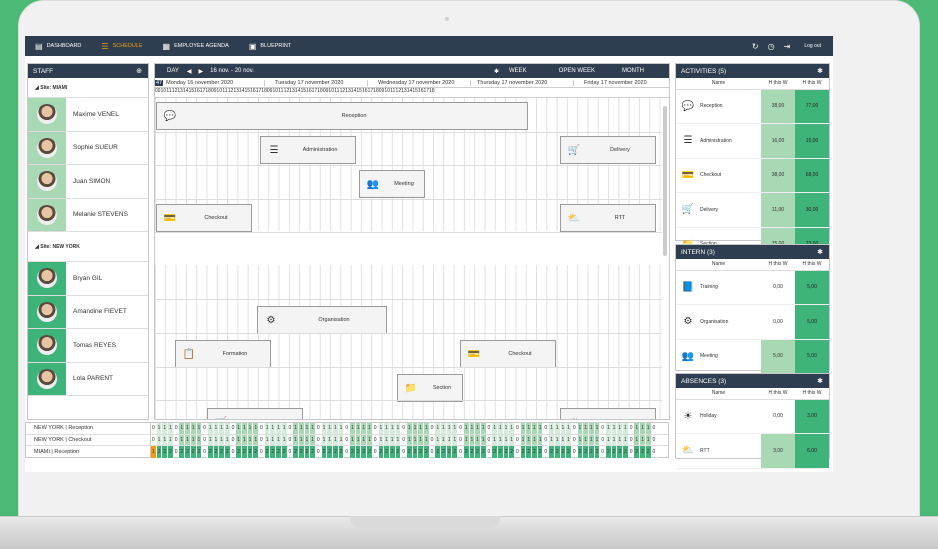 The image size is (938, 549). I want to click on event-block: 👥 Meeting, so click(392, 184).